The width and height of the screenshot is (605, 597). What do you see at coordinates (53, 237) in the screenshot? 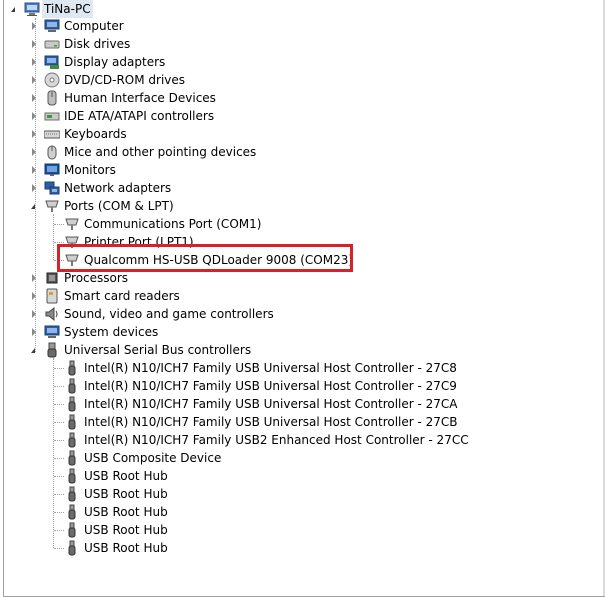
I see `tree-line-ports` at bounding box center [53, 237].